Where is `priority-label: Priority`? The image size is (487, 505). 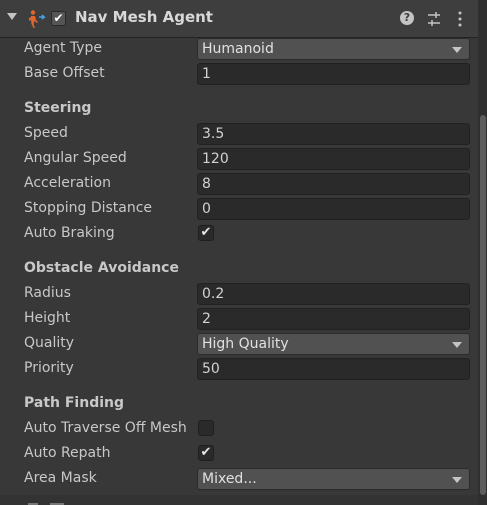 priority-label: Priority is located at coordinates (49, 368).